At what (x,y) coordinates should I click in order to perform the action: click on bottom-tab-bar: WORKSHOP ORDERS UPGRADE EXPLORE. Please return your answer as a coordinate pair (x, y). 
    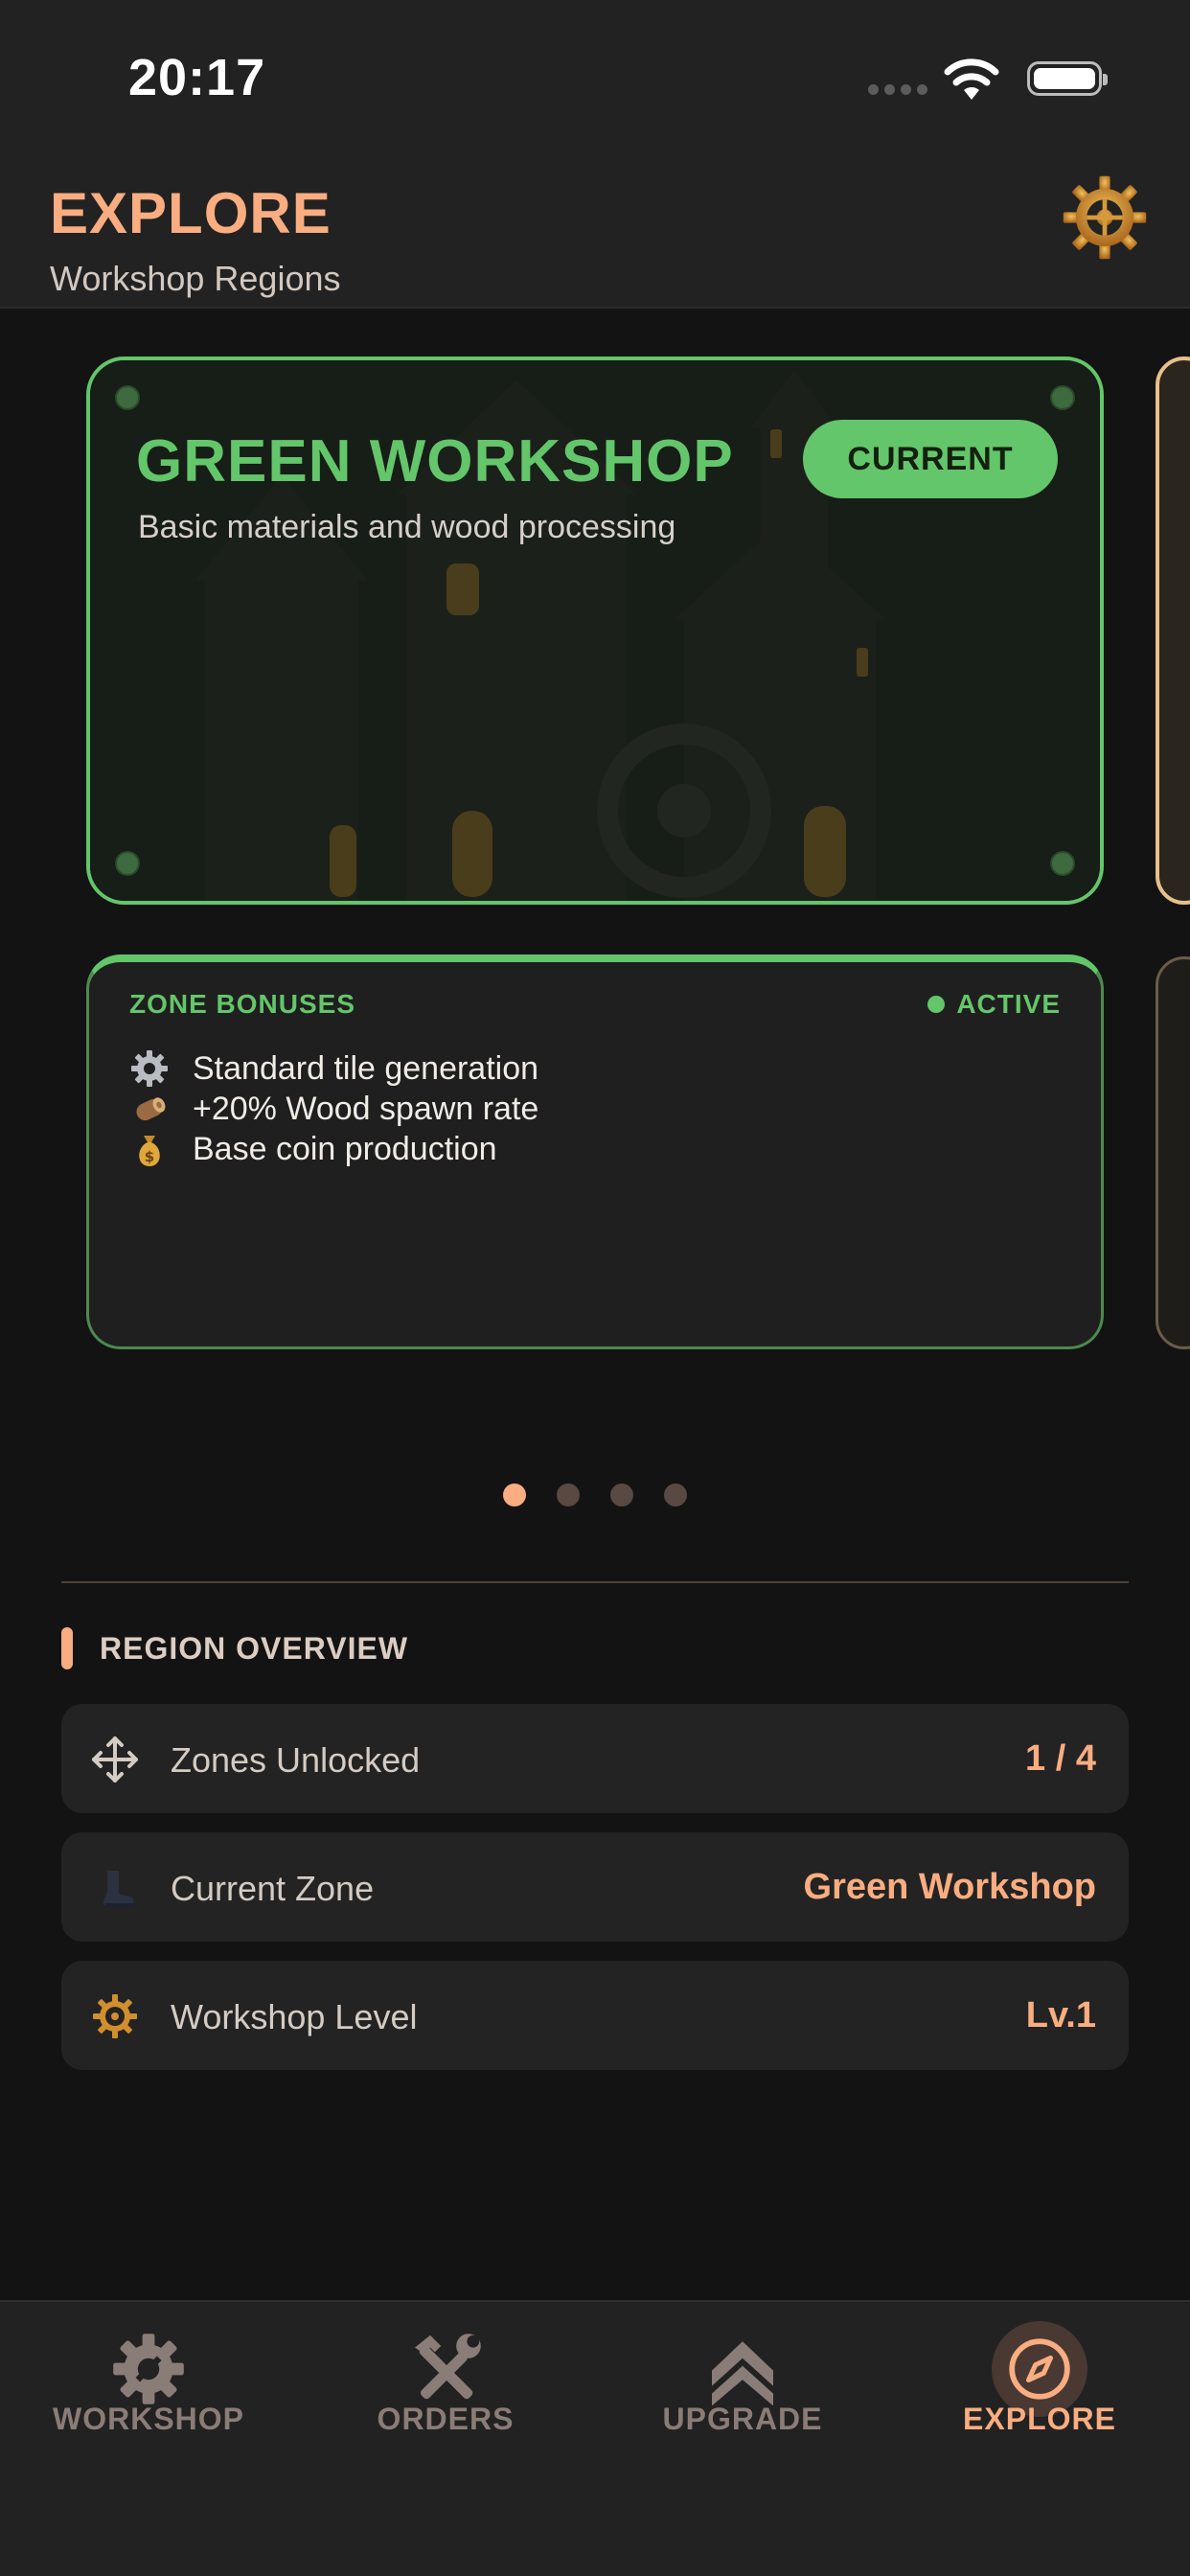
    Looking at the image, I should click on (595, 2438).